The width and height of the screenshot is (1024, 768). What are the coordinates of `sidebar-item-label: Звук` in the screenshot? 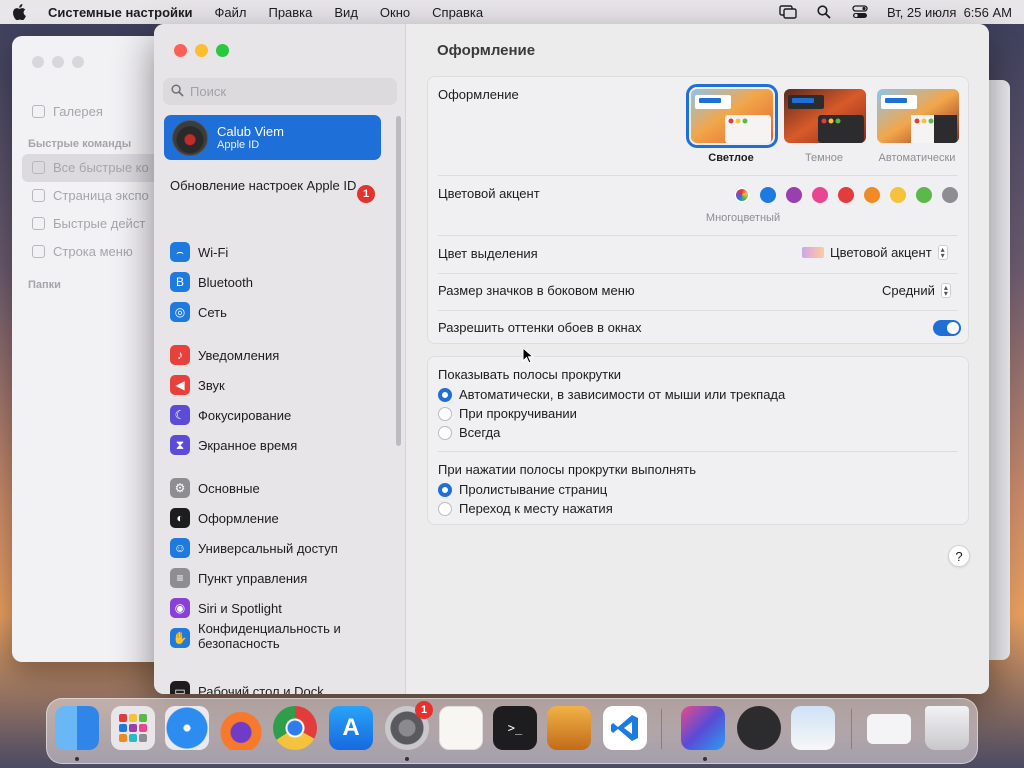 It's located at (211, 385).